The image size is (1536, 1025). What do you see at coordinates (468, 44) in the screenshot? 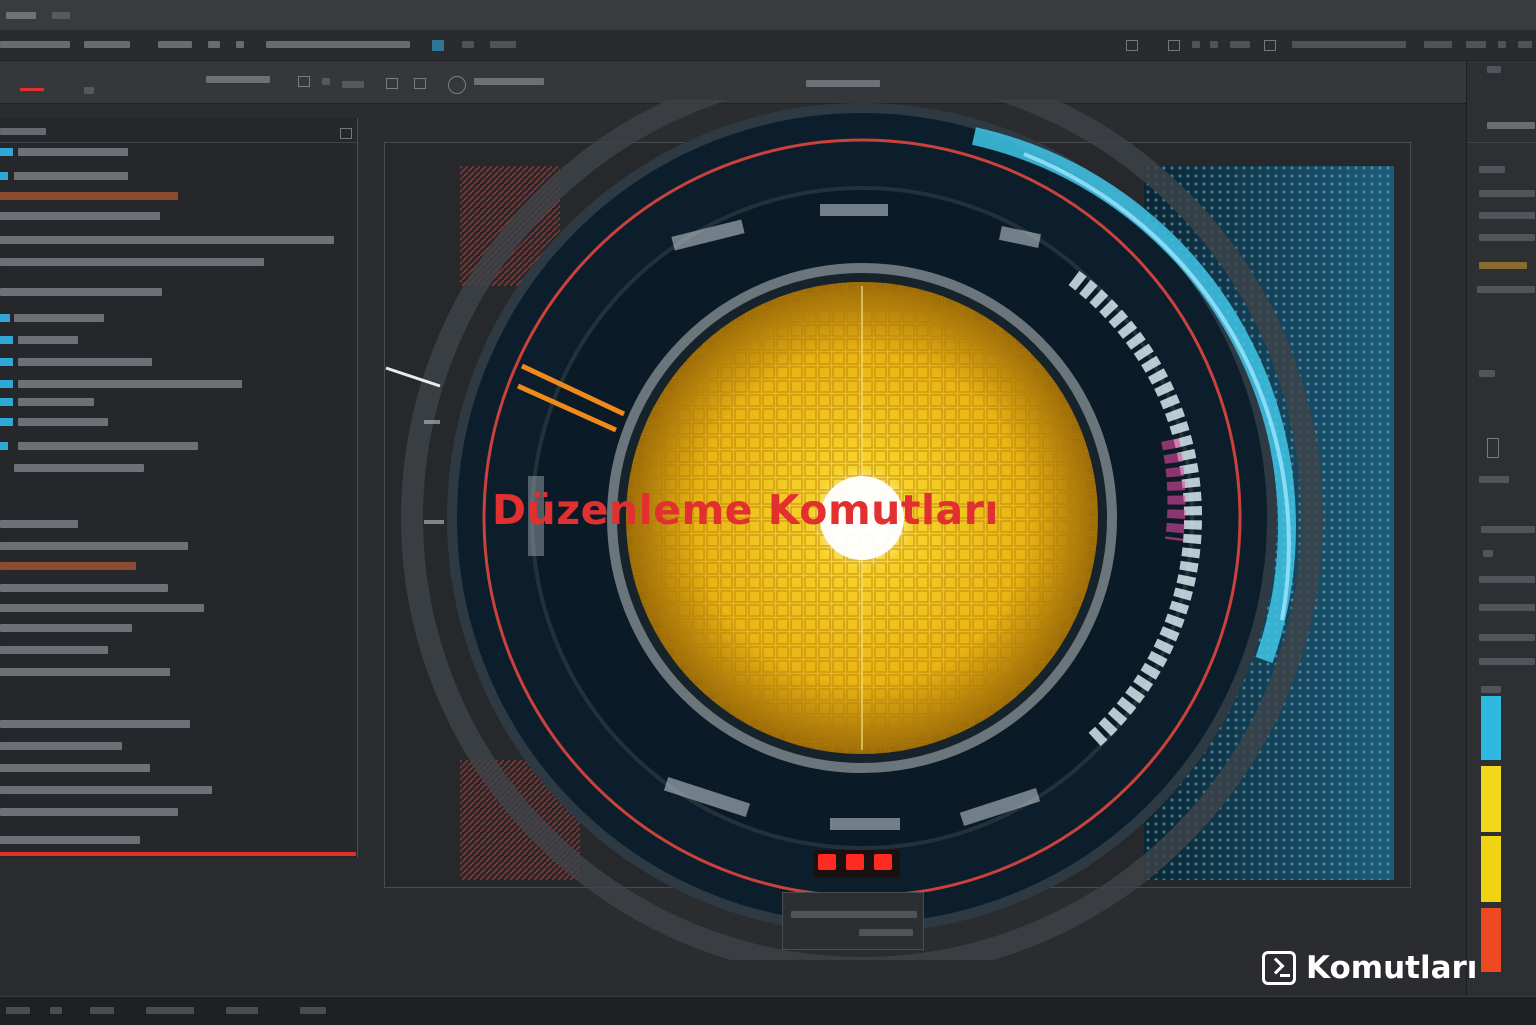
I see `menu-item-window` at bounding box center [468, 44].